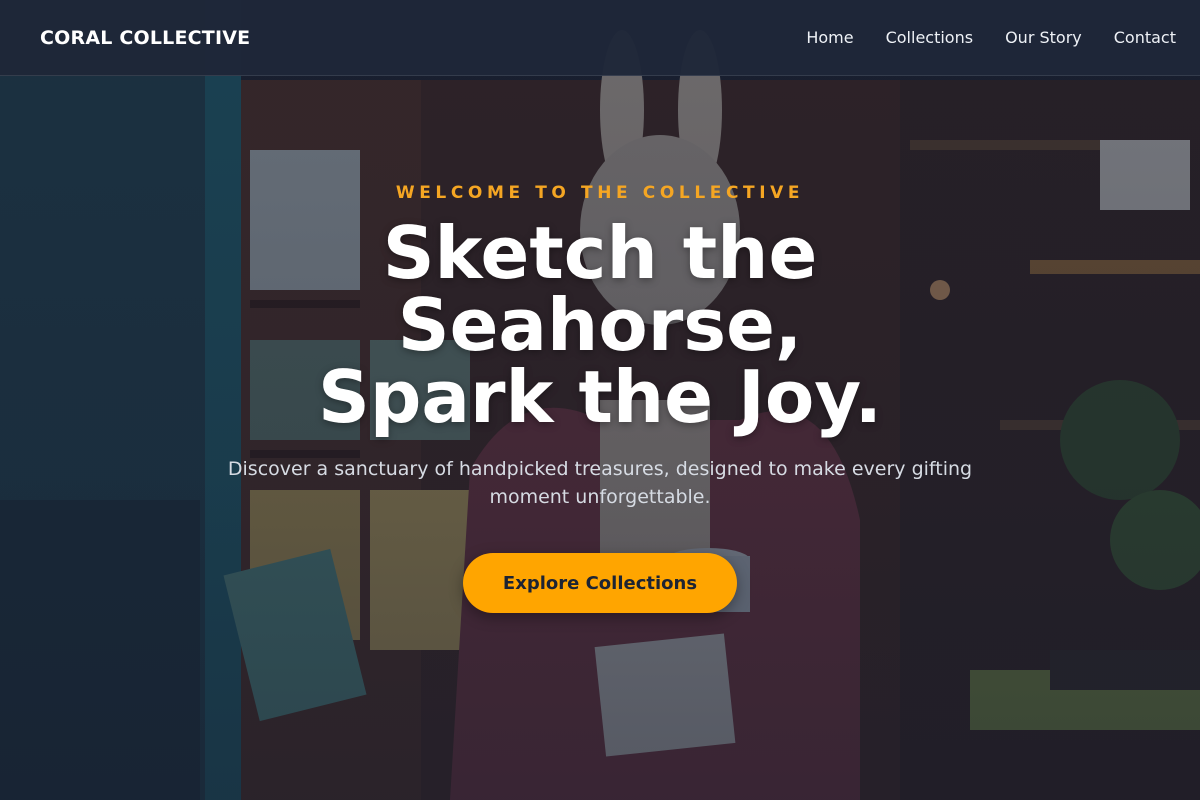 The image size is (1200, 800). What do you see at coordinates (929, 37) in the screenshot?
I see `nav-link-collections: Collections` at bounding box center [929, 37].